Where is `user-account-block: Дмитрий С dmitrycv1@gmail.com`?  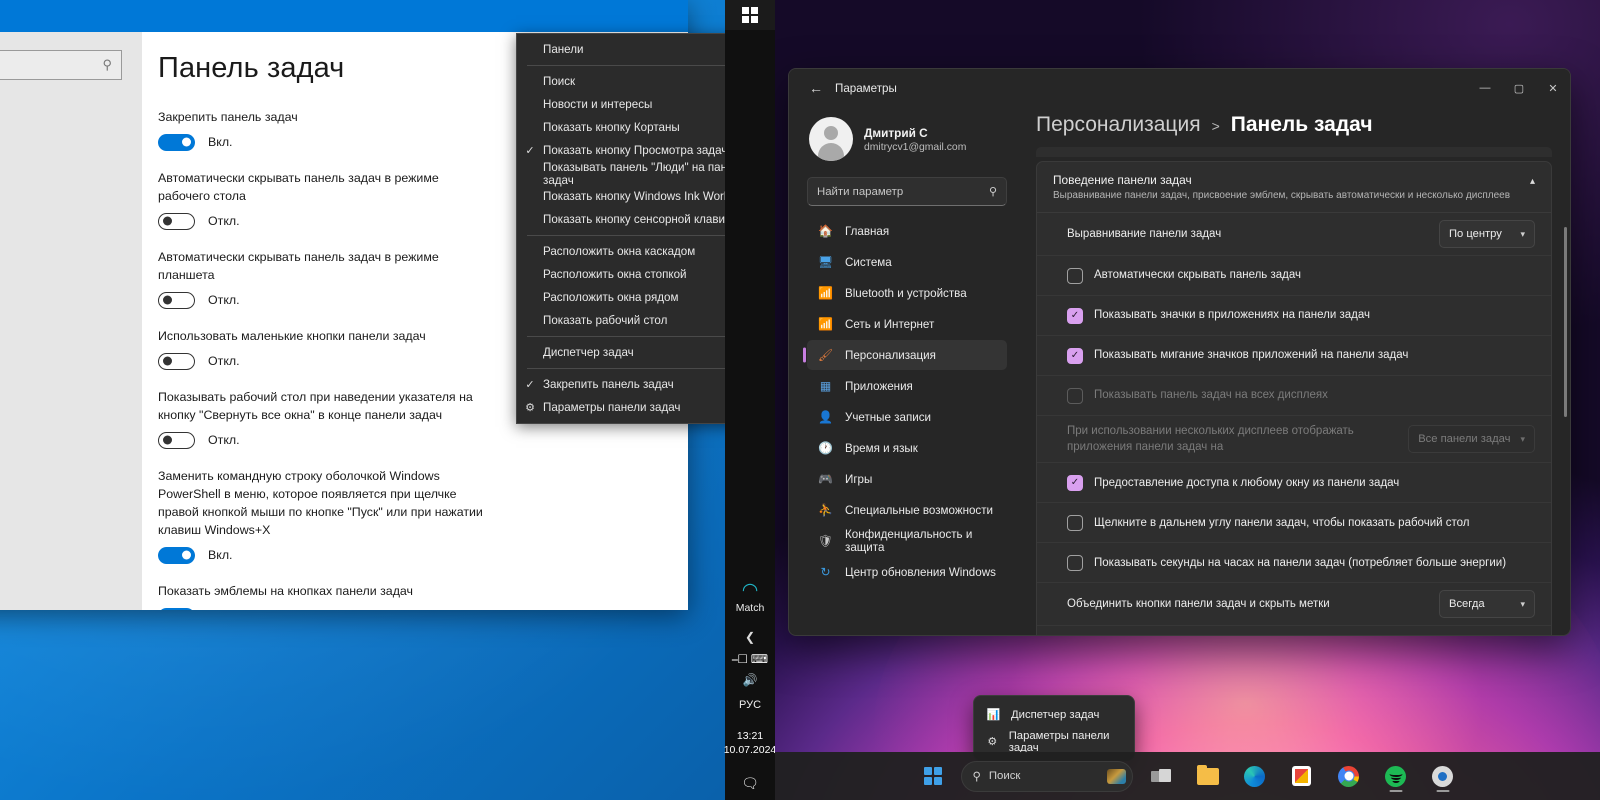 user-account-block: Дмитрий С dmitrycv1@gmail.com is located at coordinates (910, 134).